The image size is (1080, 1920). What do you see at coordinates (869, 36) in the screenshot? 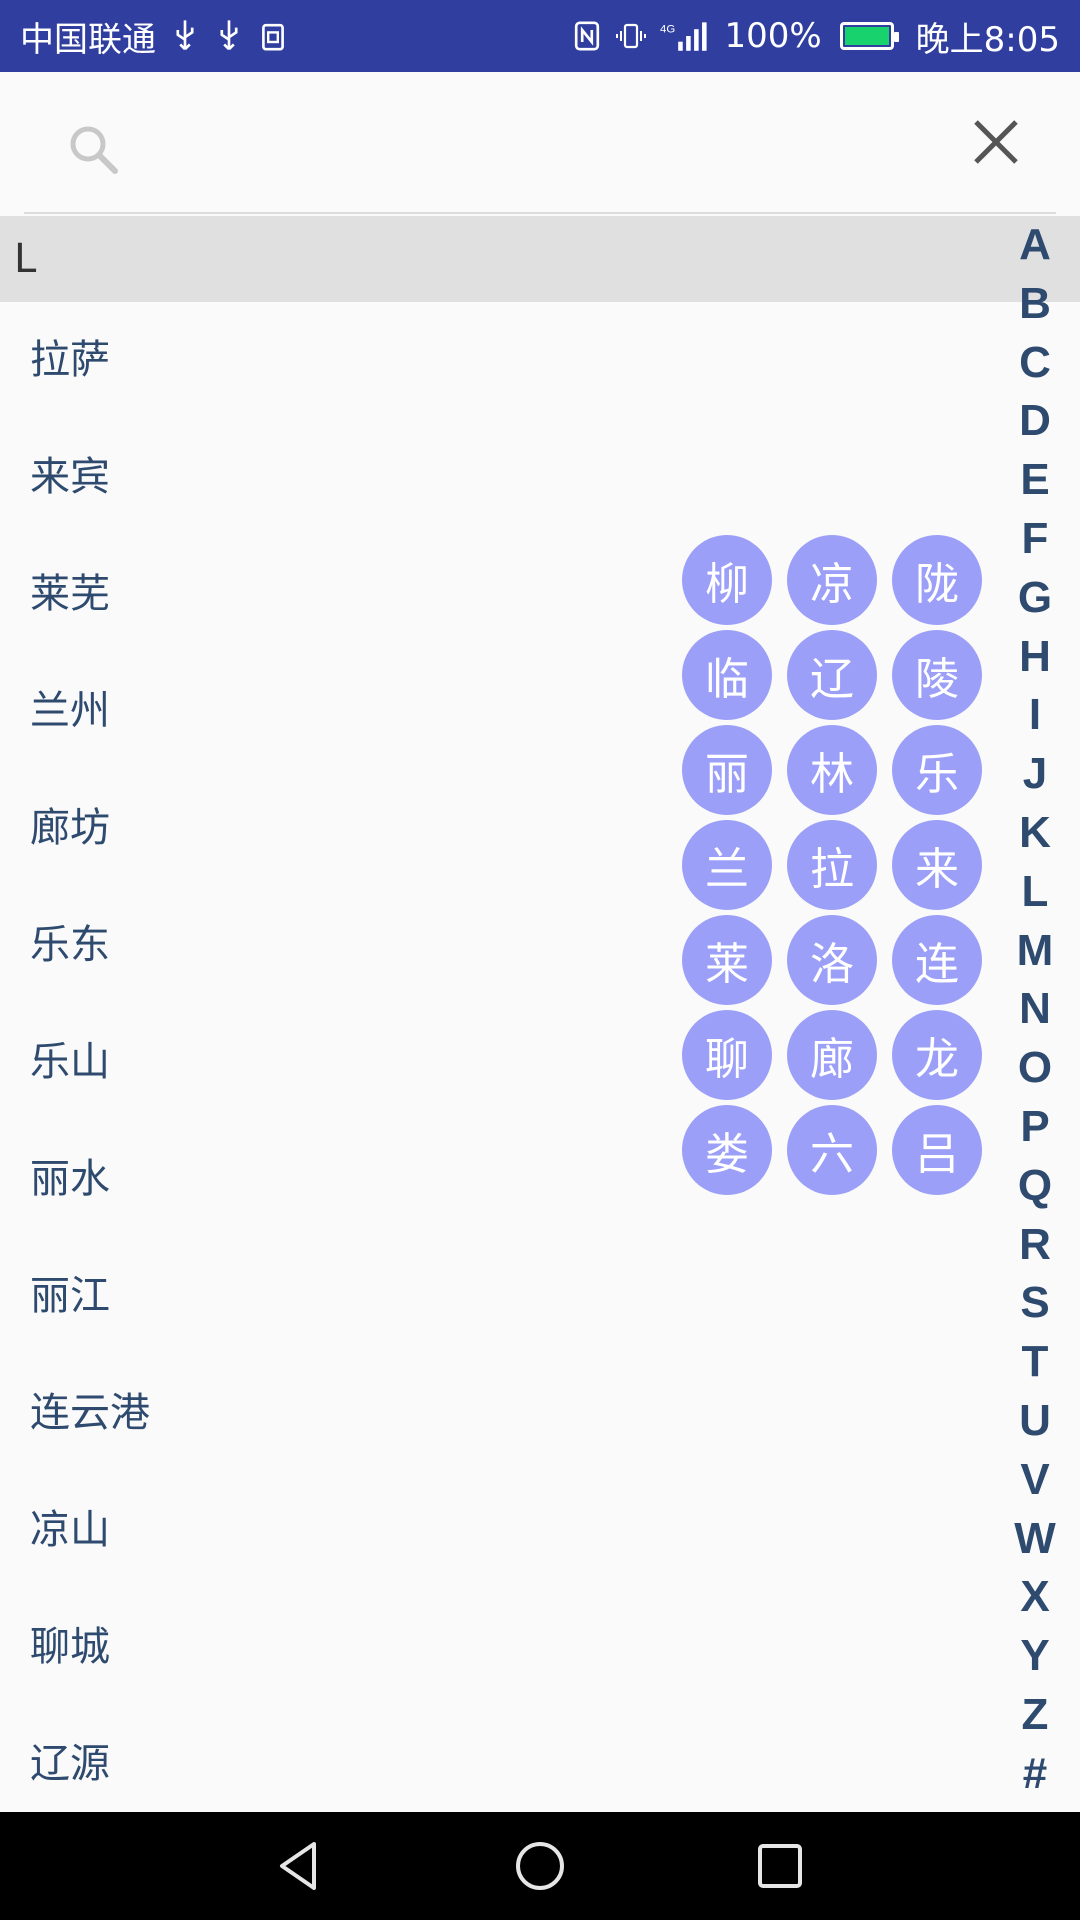
I see `battery-icon` at bounding box center [869, 36].